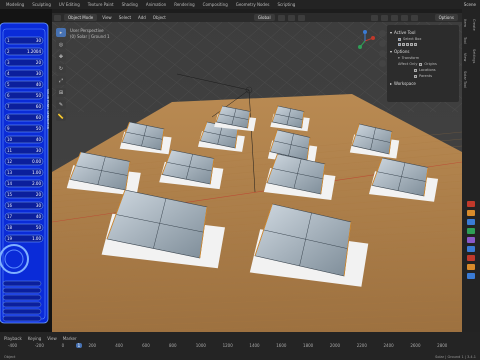 The height and width of the screenshot is (360, 480). Describe the element at coordinates (90, 36) in the screenshot. I see `collection-path: (0) Solar | Ground 1` at that location.